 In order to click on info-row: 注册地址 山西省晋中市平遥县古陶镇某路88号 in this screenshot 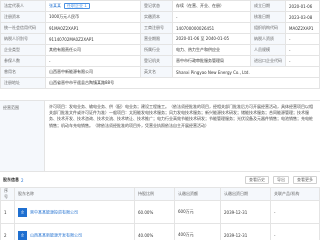, I will do `click(160, 83)`.